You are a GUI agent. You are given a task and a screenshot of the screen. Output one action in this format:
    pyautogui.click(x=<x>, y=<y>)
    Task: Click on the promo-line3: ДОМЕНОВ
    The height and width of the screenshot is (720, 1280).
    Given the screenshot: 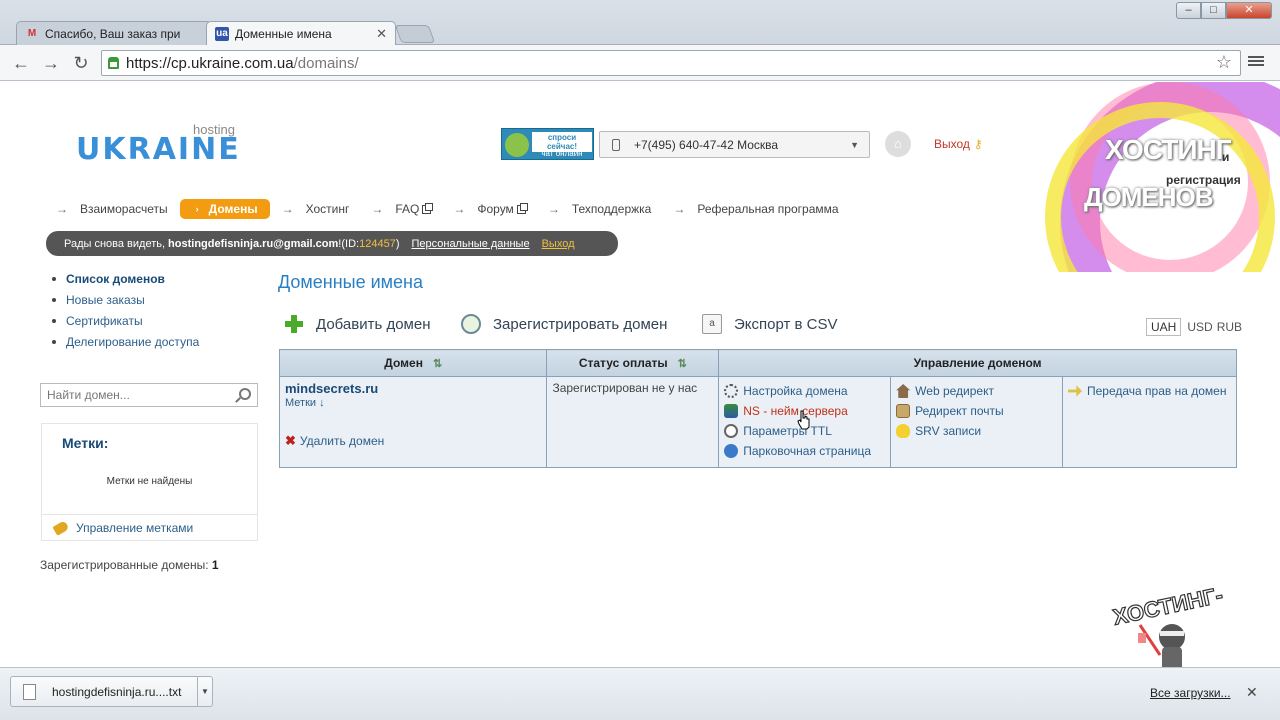 What is the action you would take?
    pyautogui.click(x=1149, y=197)
    